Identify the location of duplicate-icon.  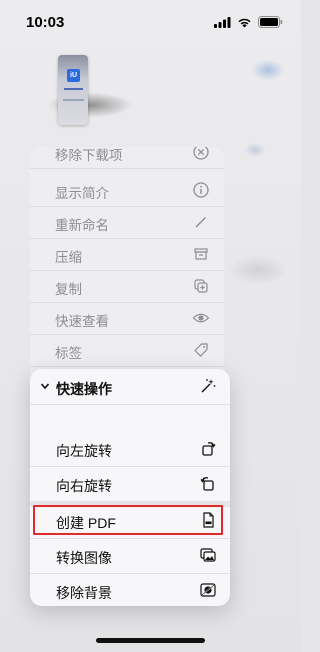
(201, 286).